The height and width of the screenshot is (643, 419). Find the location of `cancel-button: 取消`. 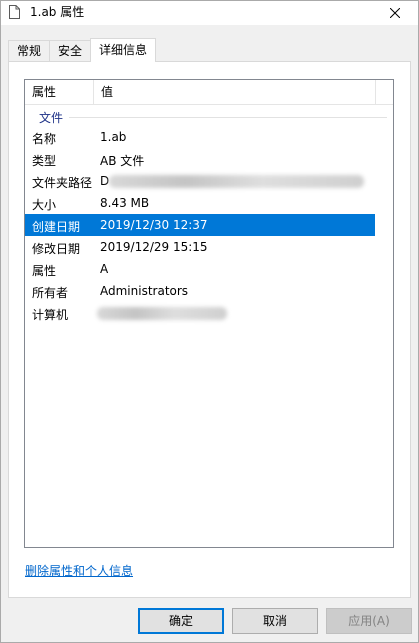

cancel-button: 取消 is located at coordinates (275, 621).